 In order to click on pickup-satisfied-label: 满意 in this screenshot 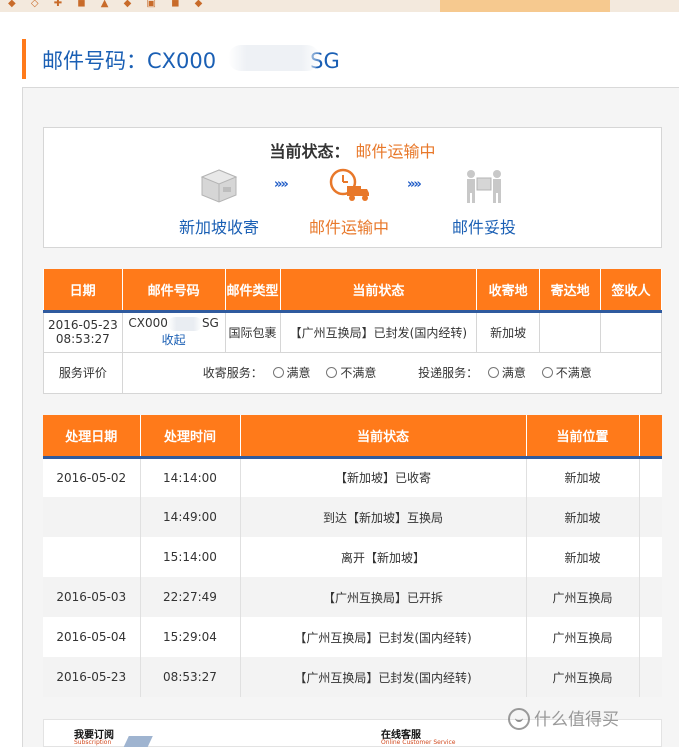, I will do `click(298, 373)`.